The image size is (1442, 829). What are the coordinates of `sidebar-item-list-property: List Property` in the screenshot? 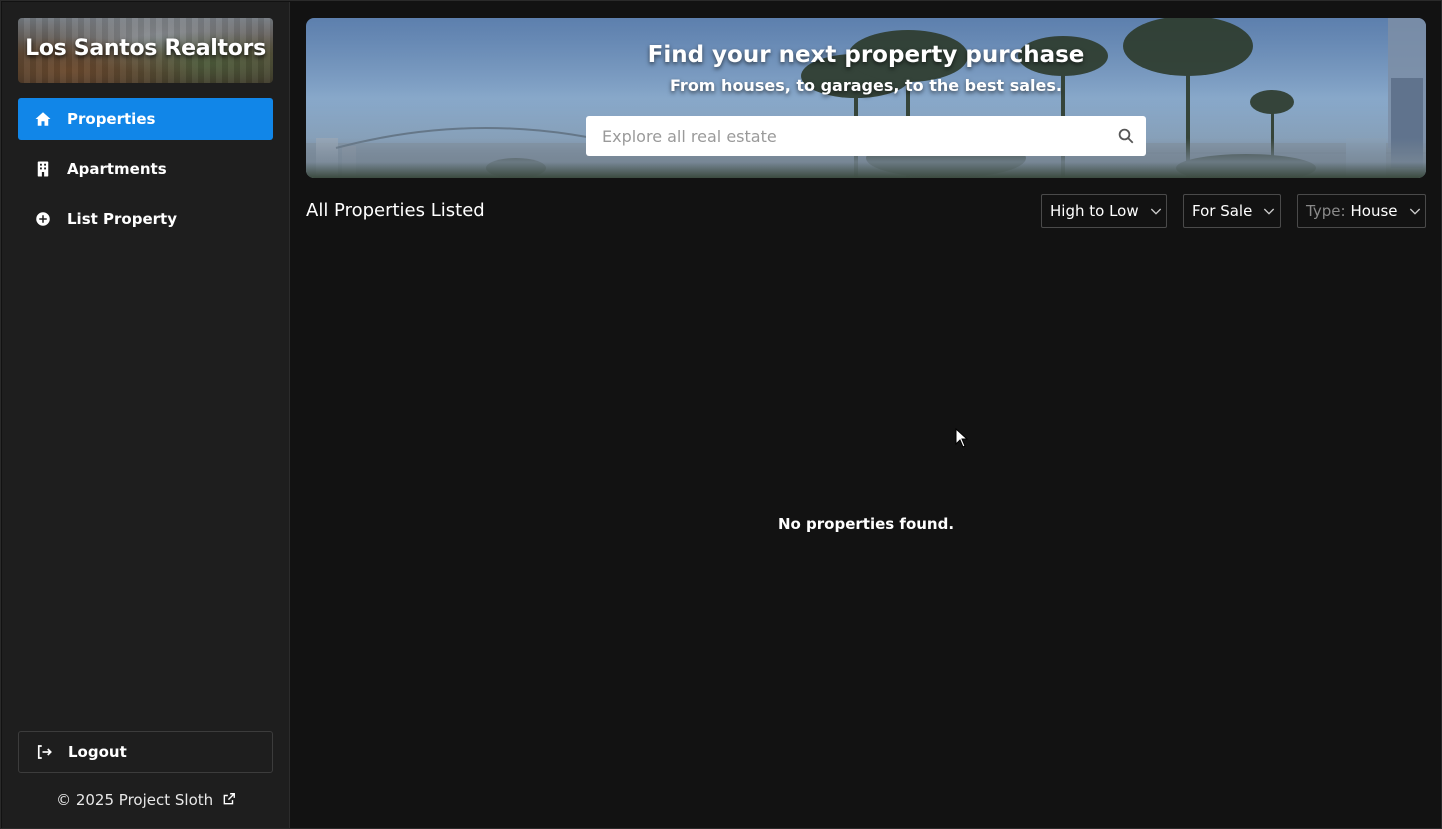 It's located at (145, 219).